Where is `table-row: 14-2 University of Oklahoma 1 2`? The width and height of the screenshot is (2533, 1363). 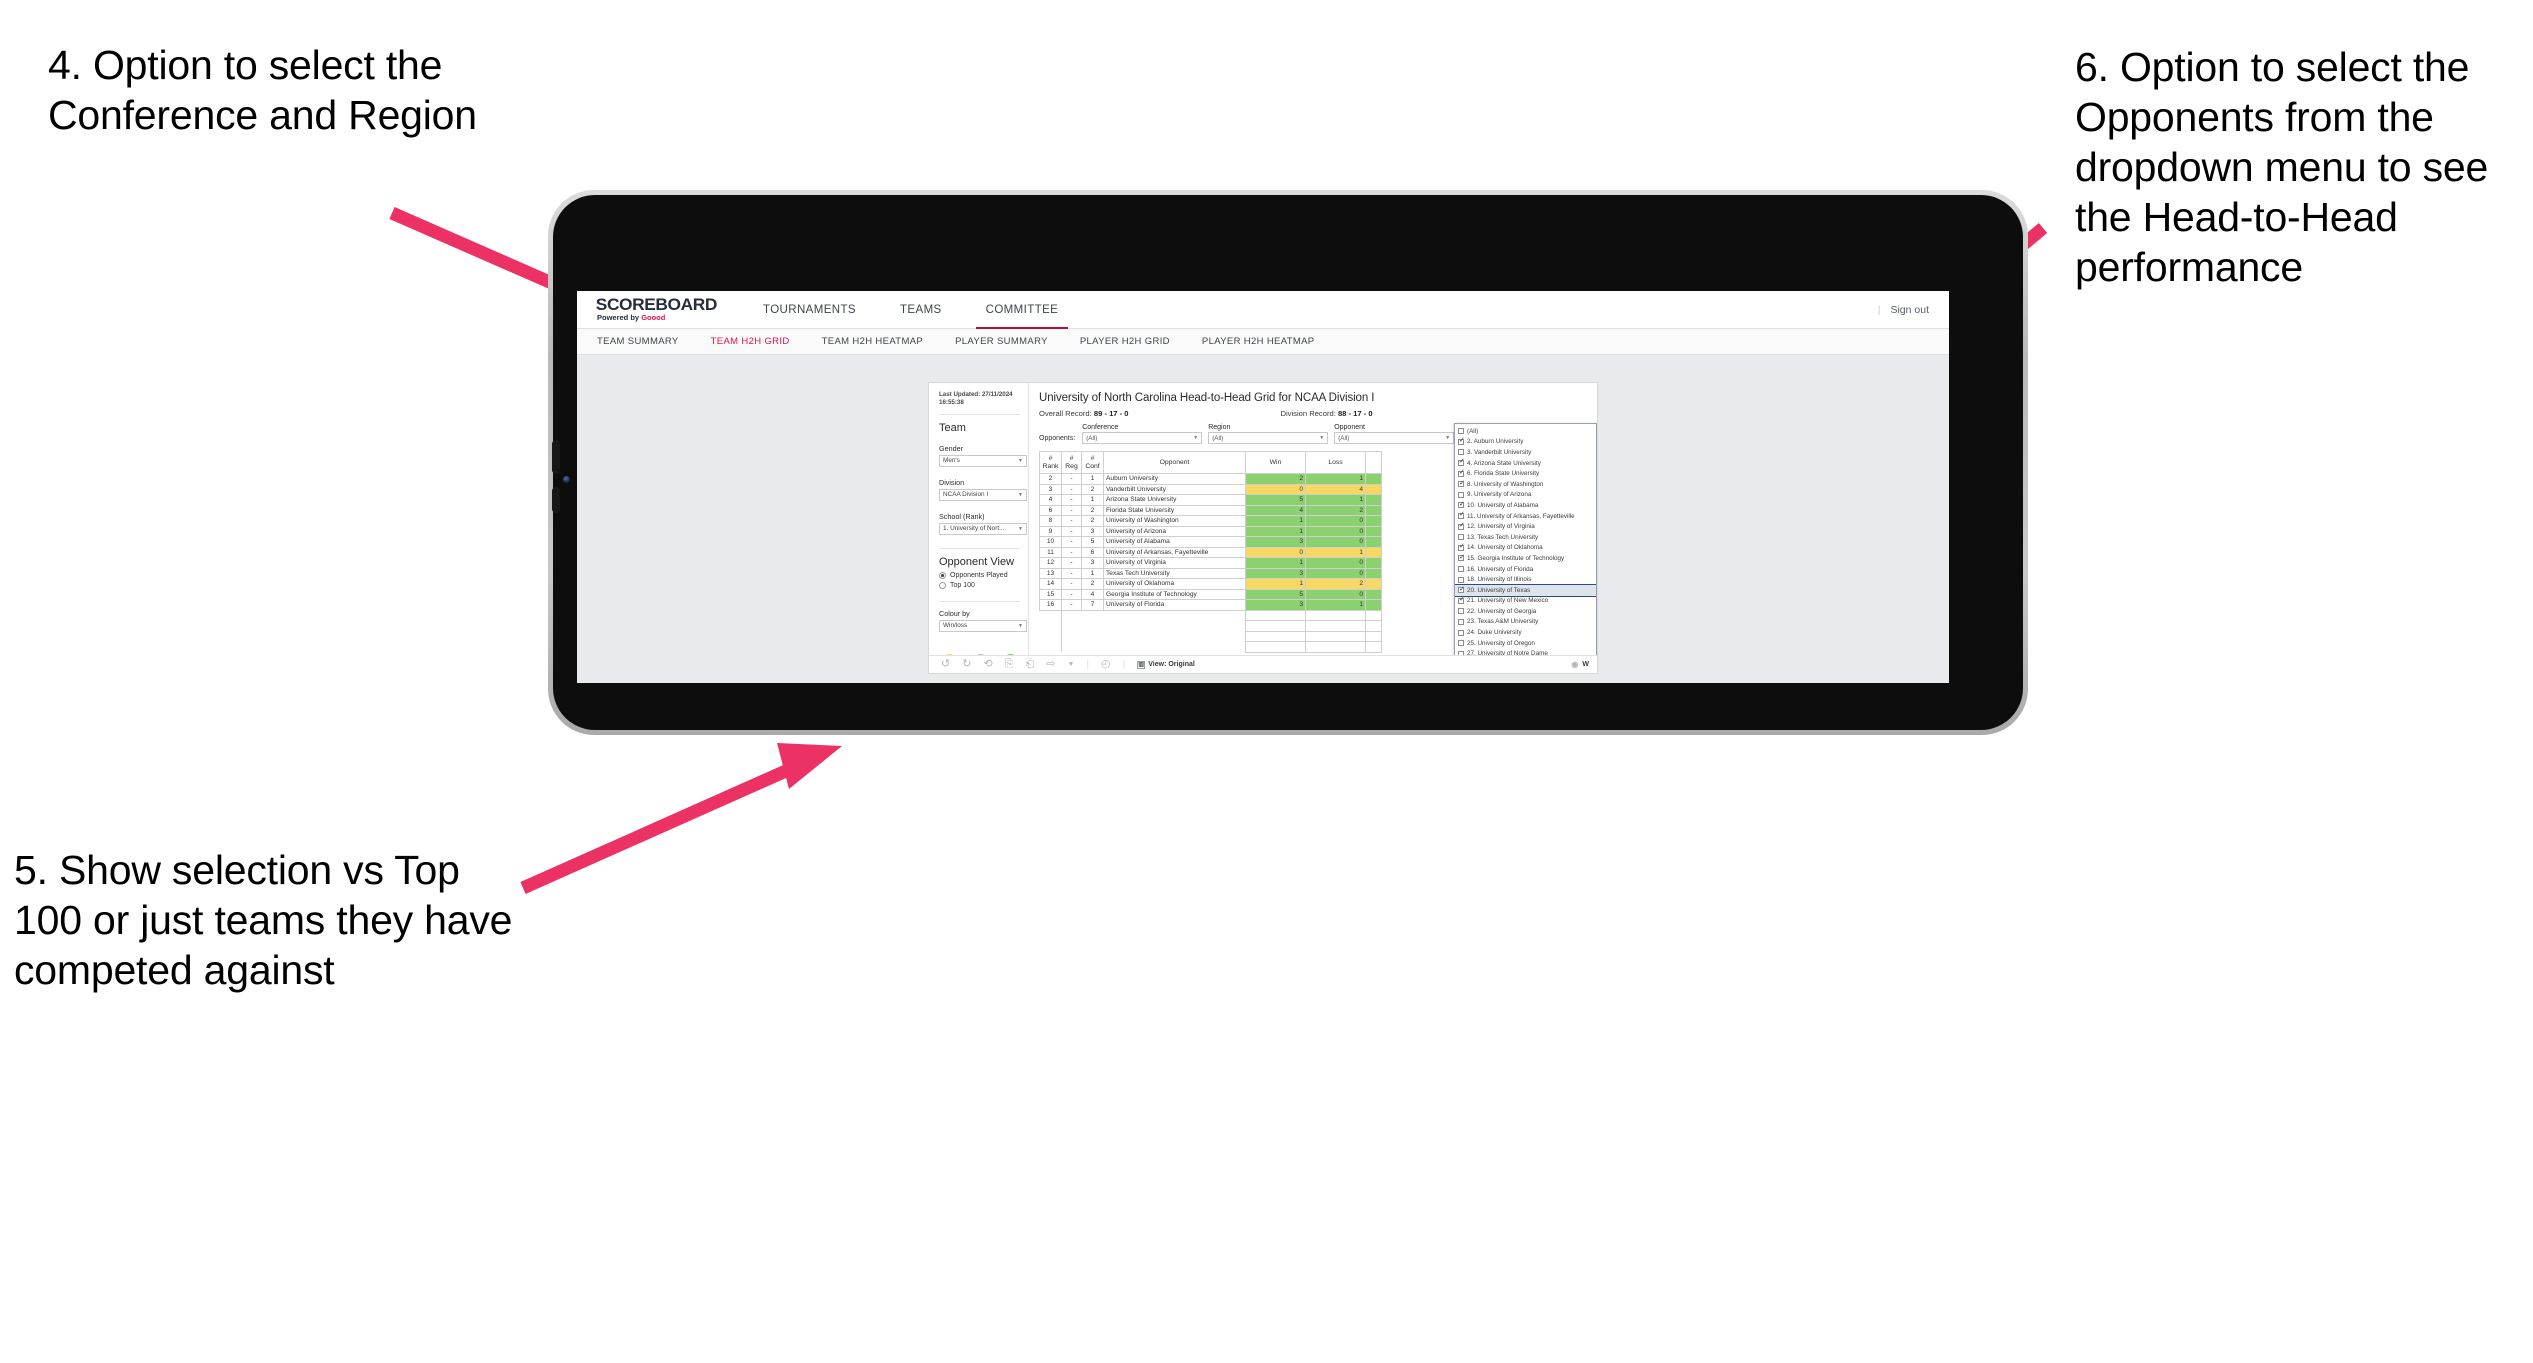
table-row: 14-2 University of Oklahoma 1 2 is located at coordinates (1210, 584).